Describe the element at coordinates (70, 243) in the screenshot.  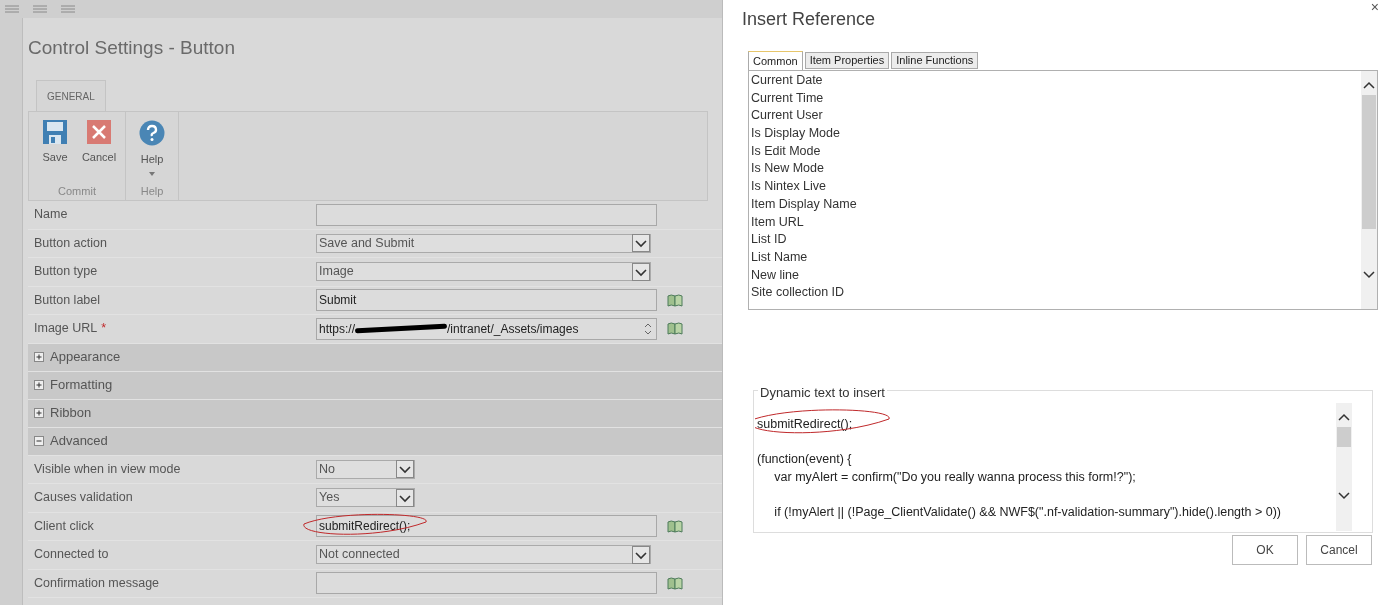
I see `field-label: Button action` at that location.